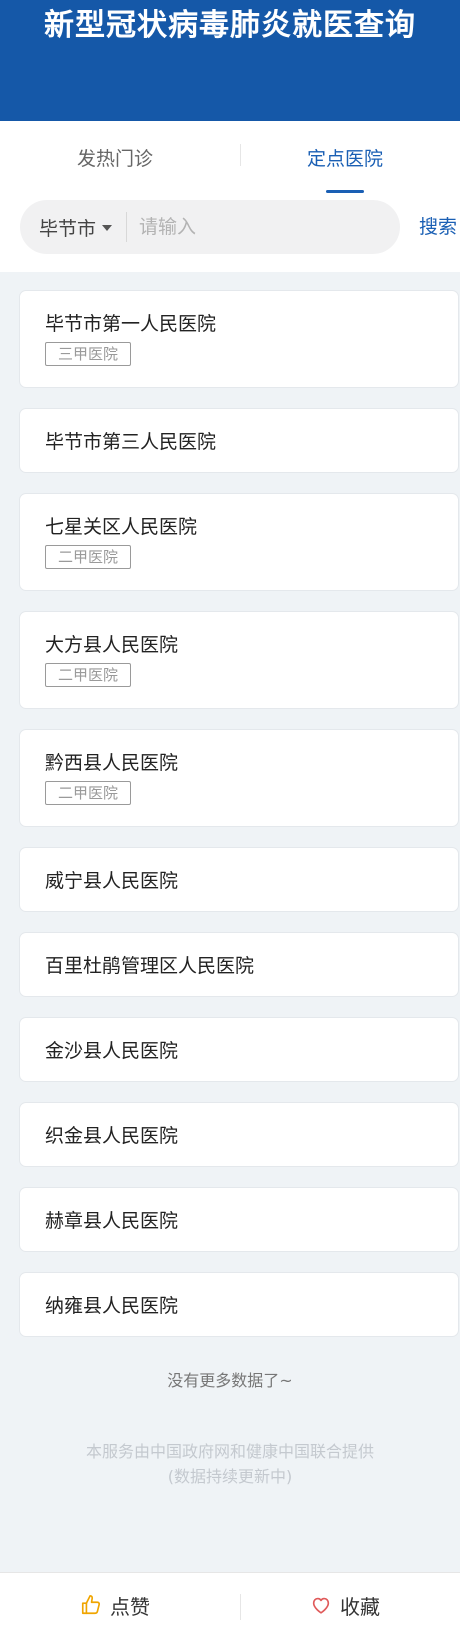 This screenshot has width=460, height=1637. Describe the element at coordinates (130, 1606) in the screenshot. I see `like-label: 点赞` at that location.